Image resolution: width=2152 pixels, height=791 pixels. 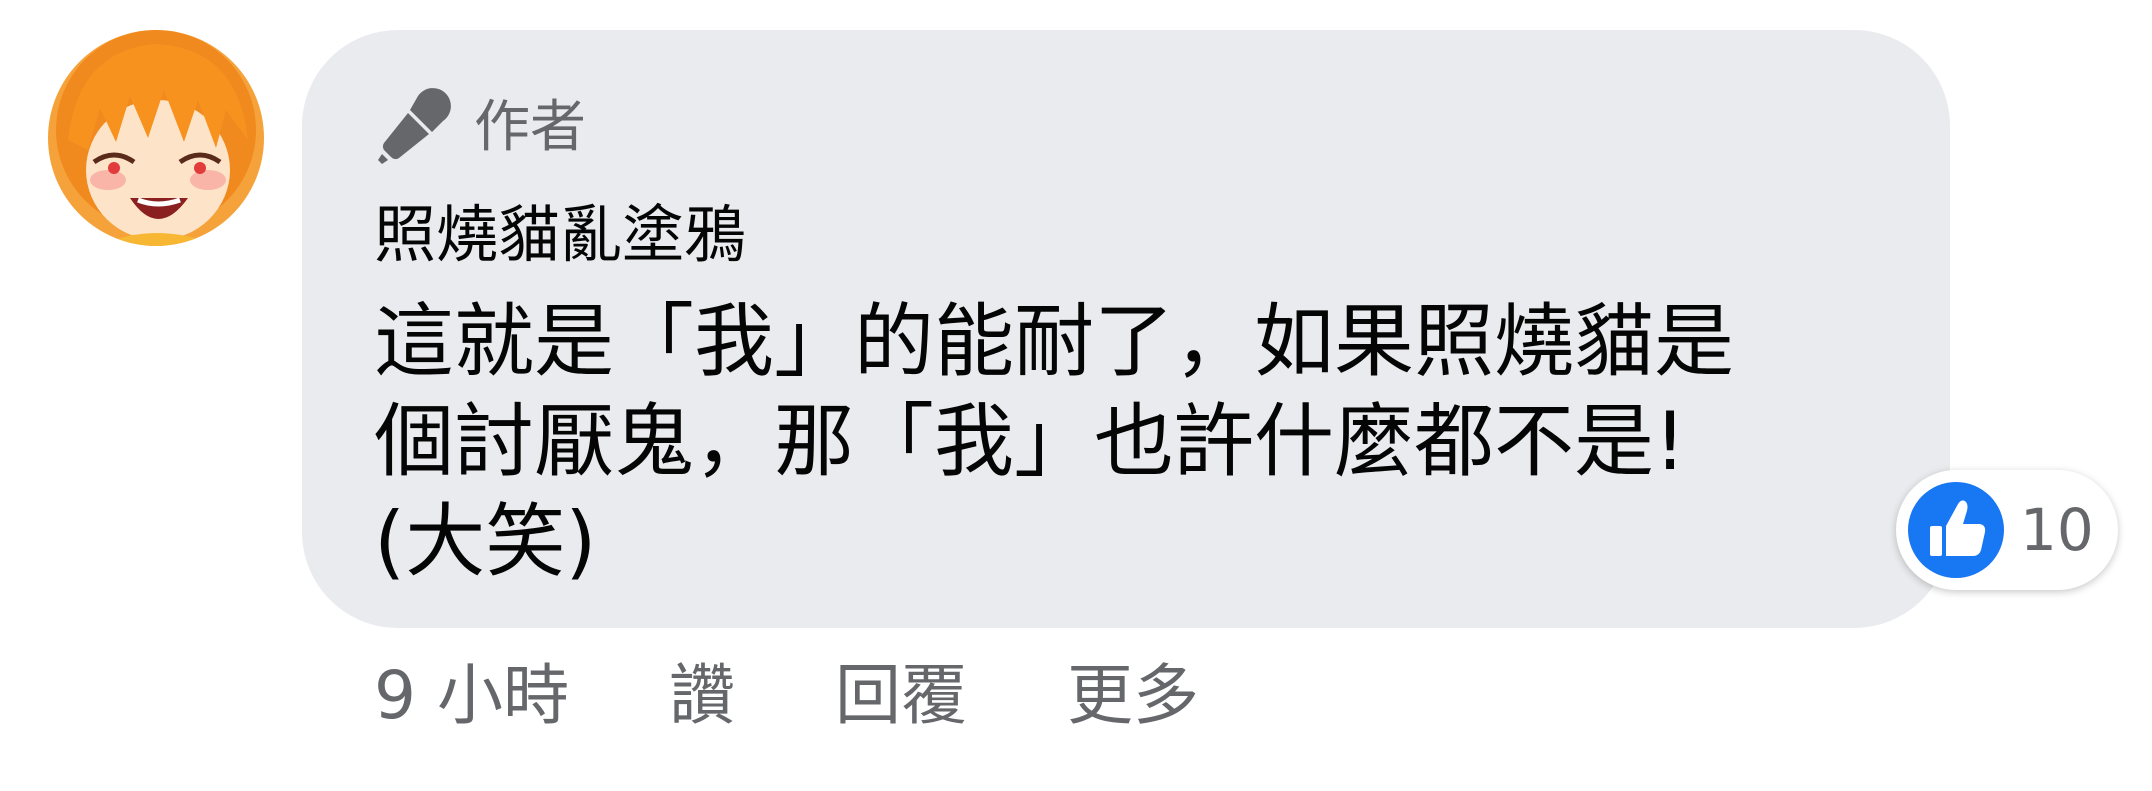 I want to click on comment-text-line: 這就是「我」的能耐了，如果照燒貓是, so click(x=1054, y=341).